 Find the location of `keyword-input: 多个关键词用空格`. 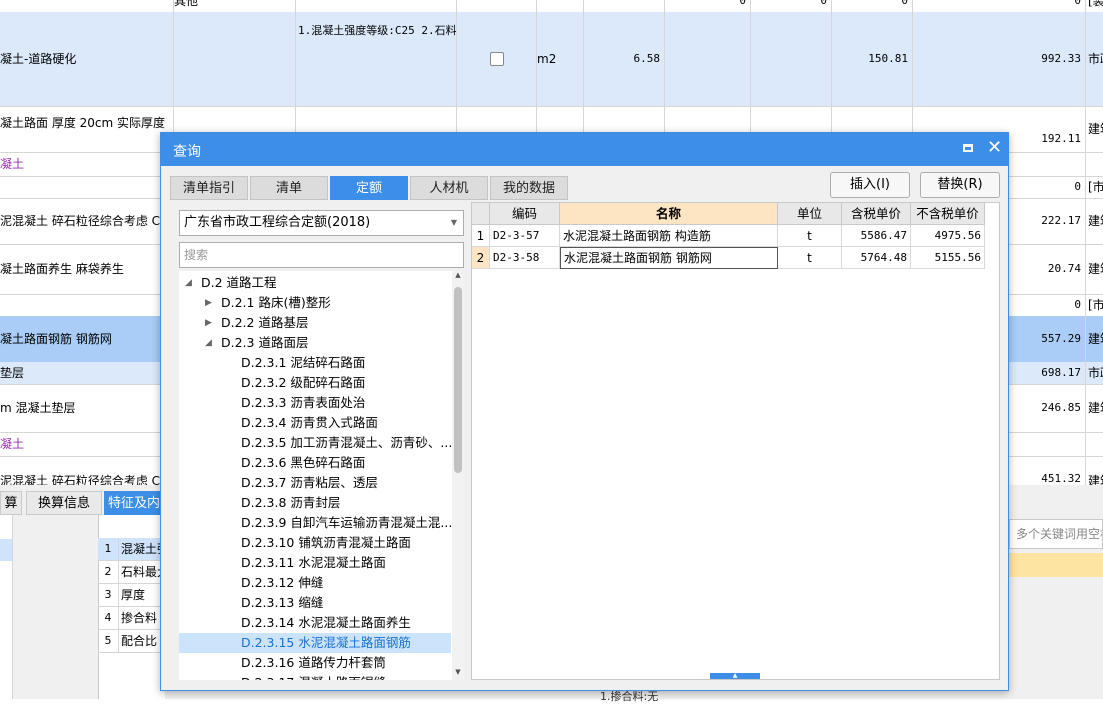

keyword-input: 多个关键词用空格 is located at coordinates (1056, 534).